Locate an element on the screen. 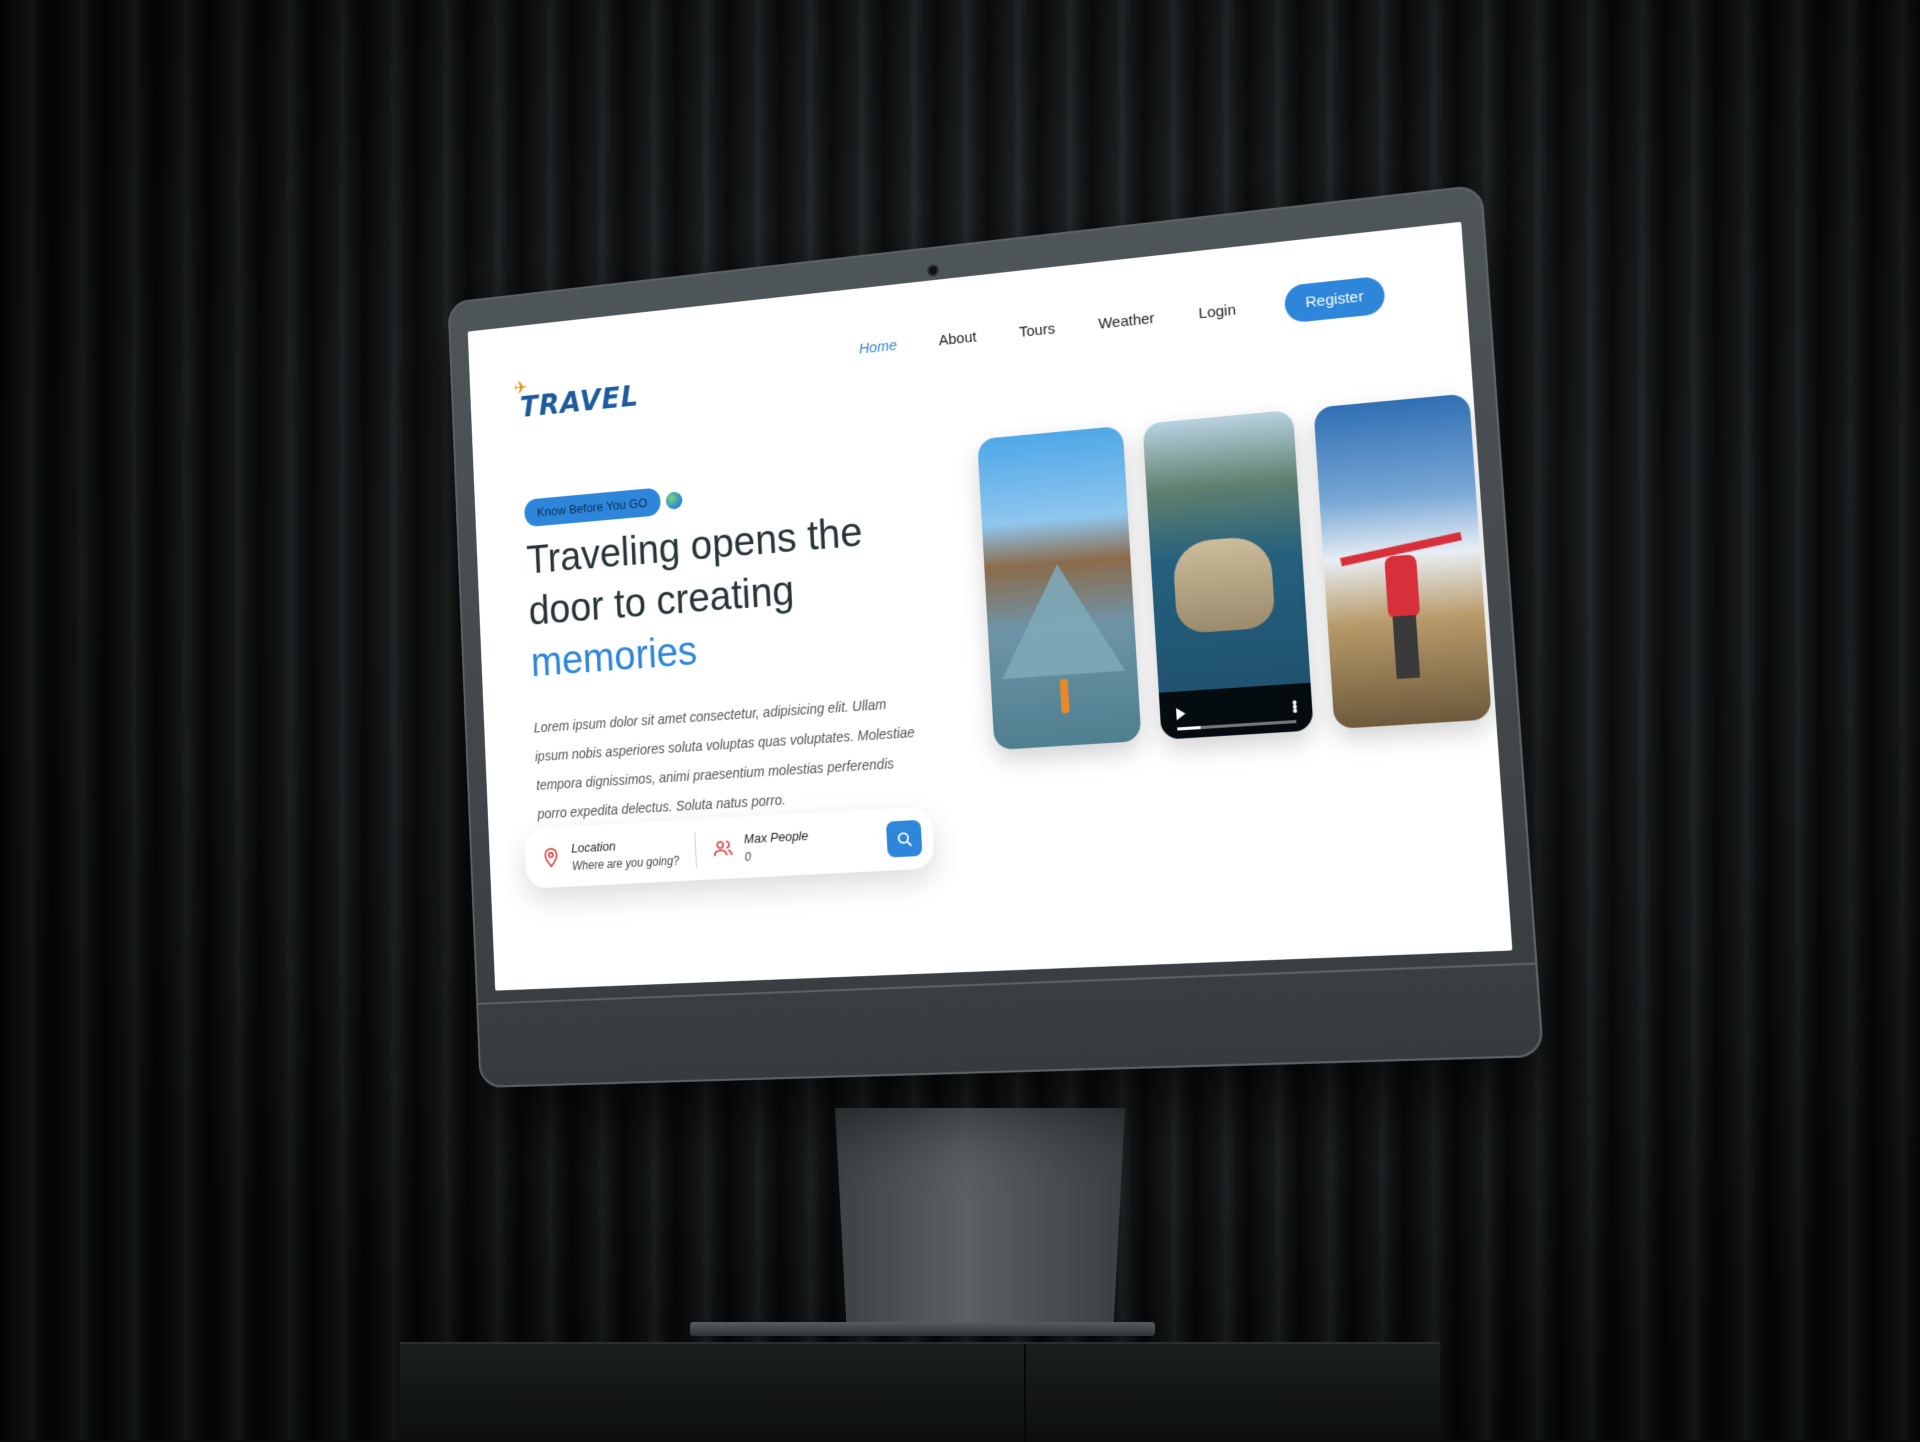 The width and height of the screenshot is (1920, 1442). play-icon is located at coordinates (1181, 713).